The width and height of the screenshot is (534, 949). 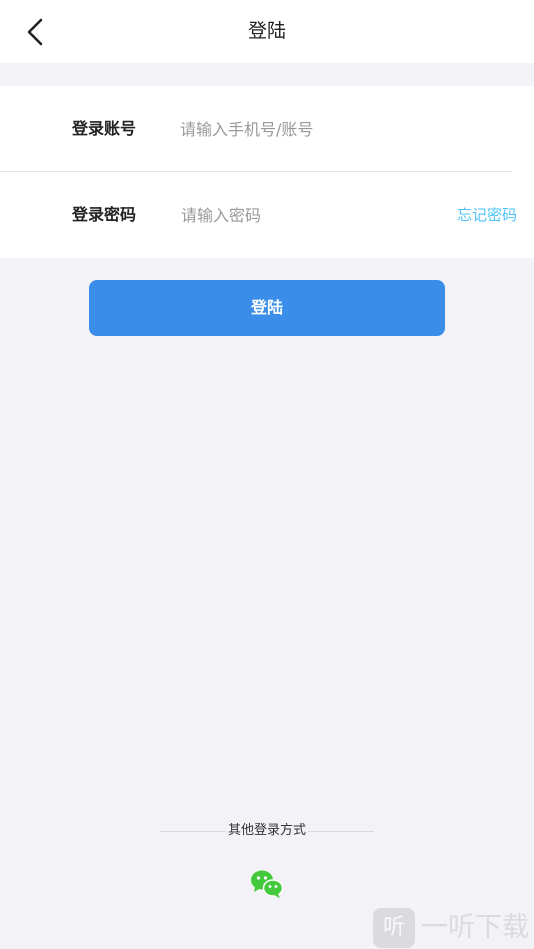 I want to click on password-label: 登录密码, so click(x=104, y=214).